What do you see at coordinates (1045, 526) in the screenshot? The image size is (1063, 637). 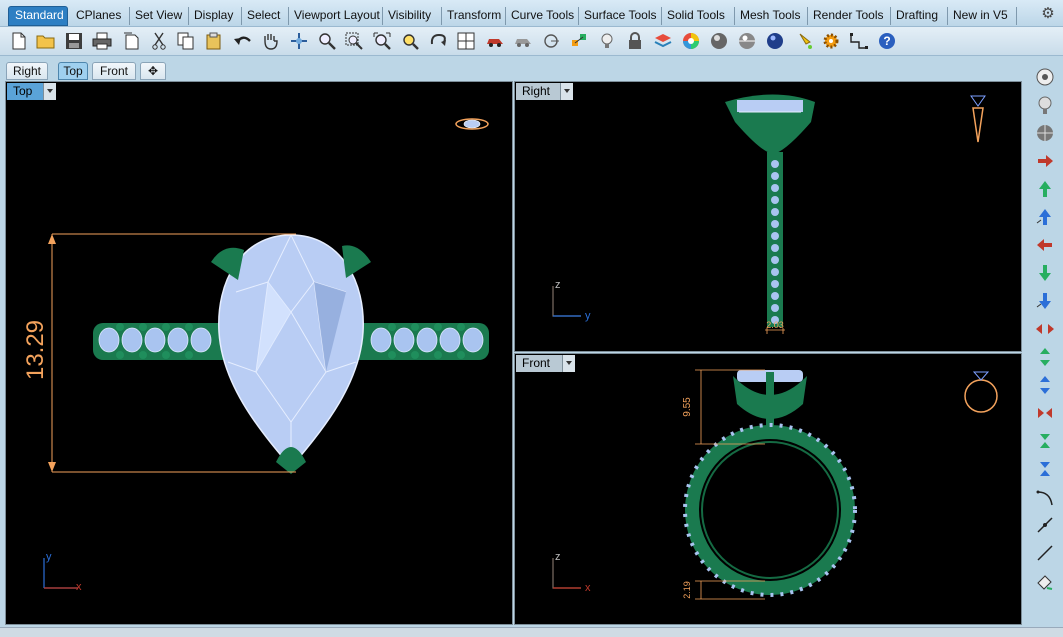 I see `line-point-icon` at bounding box center [1045, 526].